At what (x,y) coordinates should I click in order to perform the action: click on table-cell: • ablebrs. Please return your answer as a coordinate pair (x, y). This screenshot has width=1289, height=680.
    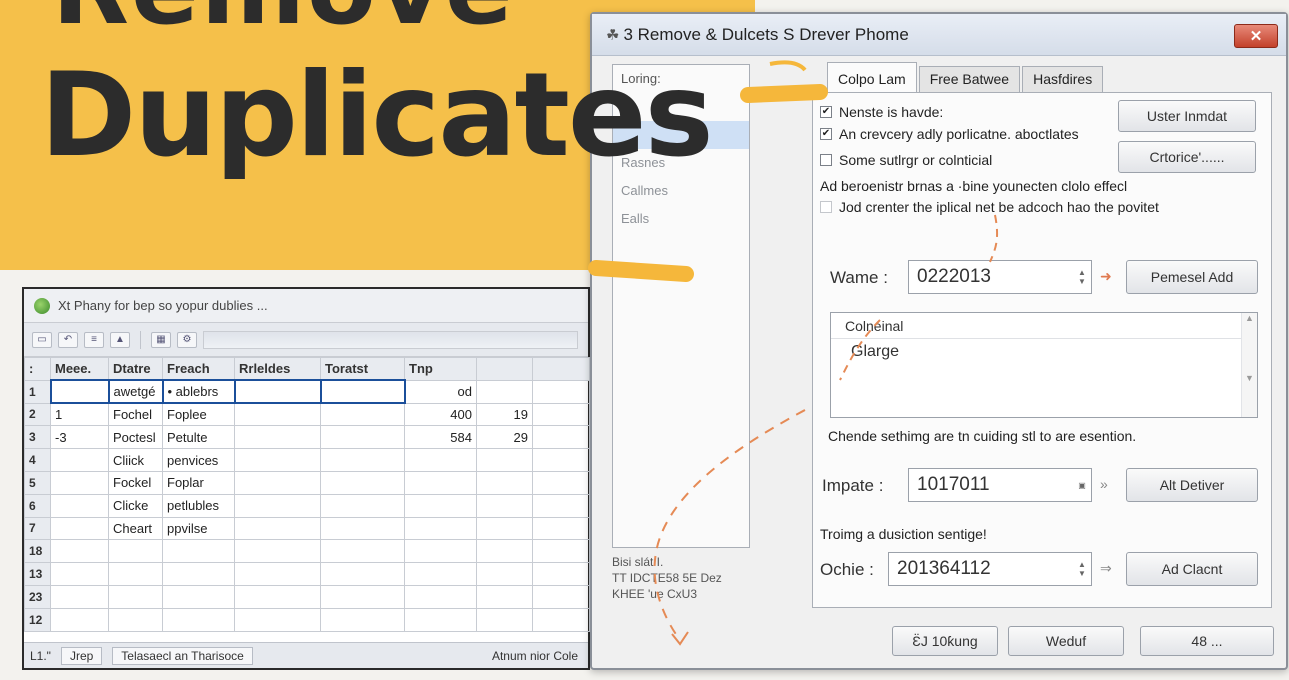
    Looking at the image, I should click on (198, 392).